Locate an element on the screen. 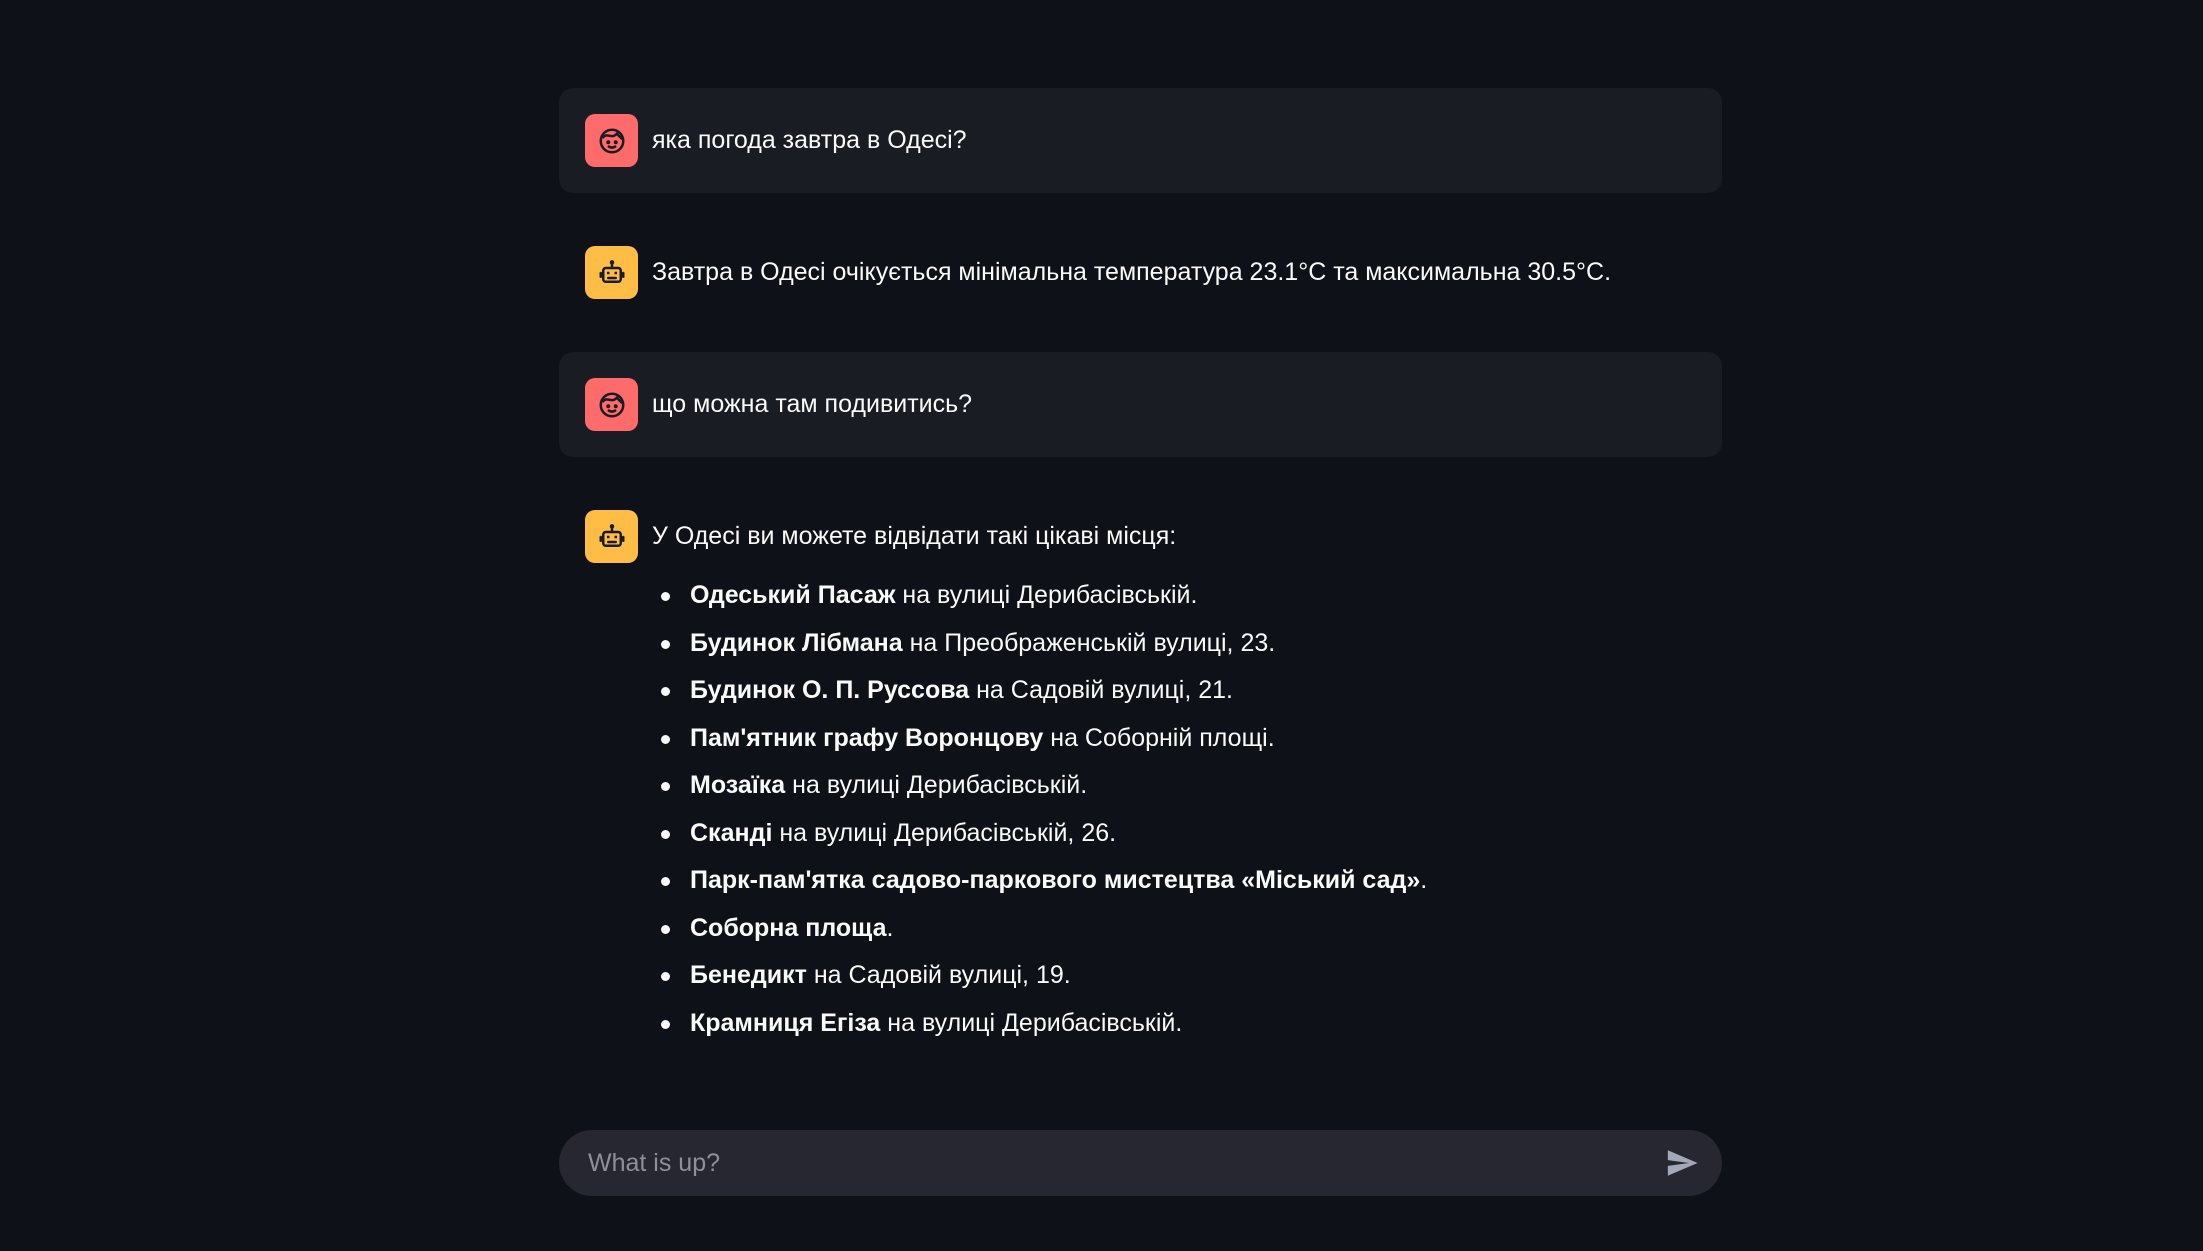 The height and width of the screenshot is (1251, 2203). list-item: Сканді на вулиці Дерибасівській, 26. is located at coordinates (1178, 833).